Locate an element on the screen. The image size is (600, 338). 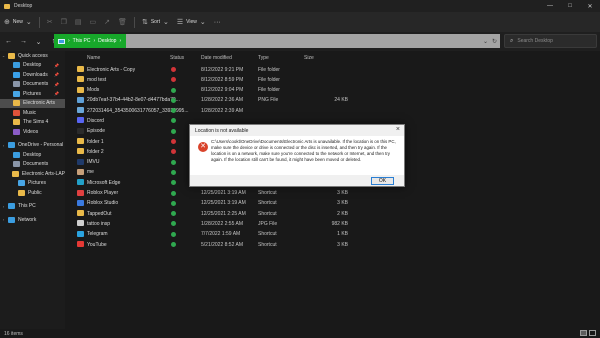
forward-button: → is located at coordinates (23, 41).